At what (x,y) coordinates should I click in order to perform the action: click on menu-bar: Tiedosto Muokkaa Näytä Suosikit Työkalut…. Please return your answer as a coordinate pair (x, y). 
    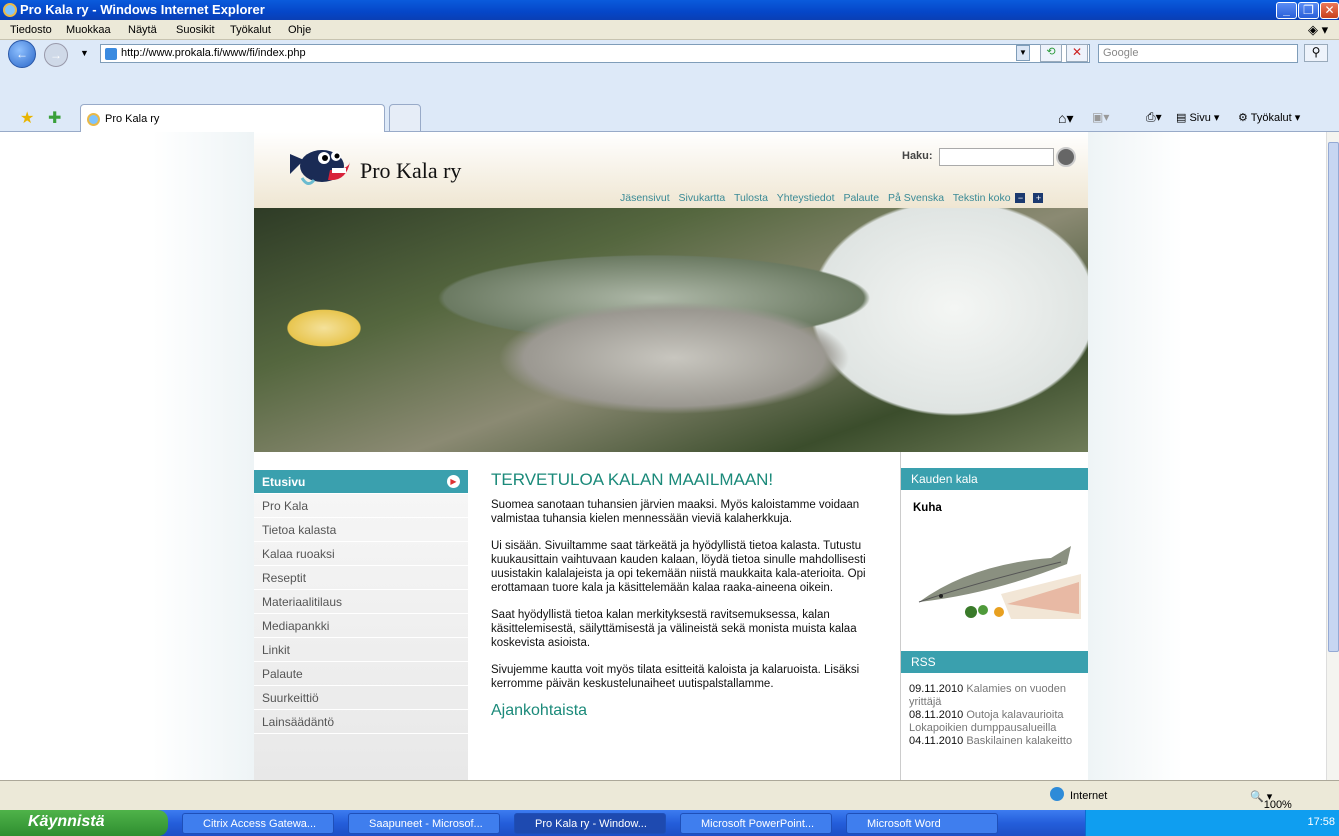
    Looking at the image, I should click on (669, 30).